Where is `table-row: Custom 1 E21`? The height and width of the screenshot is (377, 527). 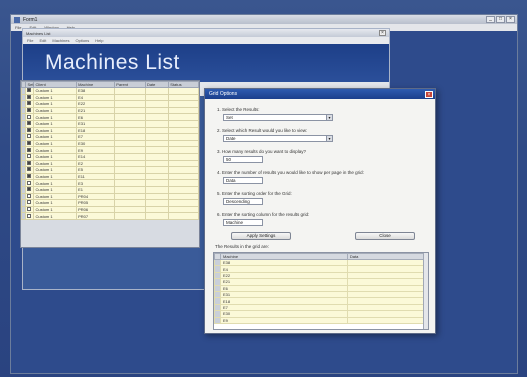
table-row: Custom 1 E21 is located at coordinates (110, 110).